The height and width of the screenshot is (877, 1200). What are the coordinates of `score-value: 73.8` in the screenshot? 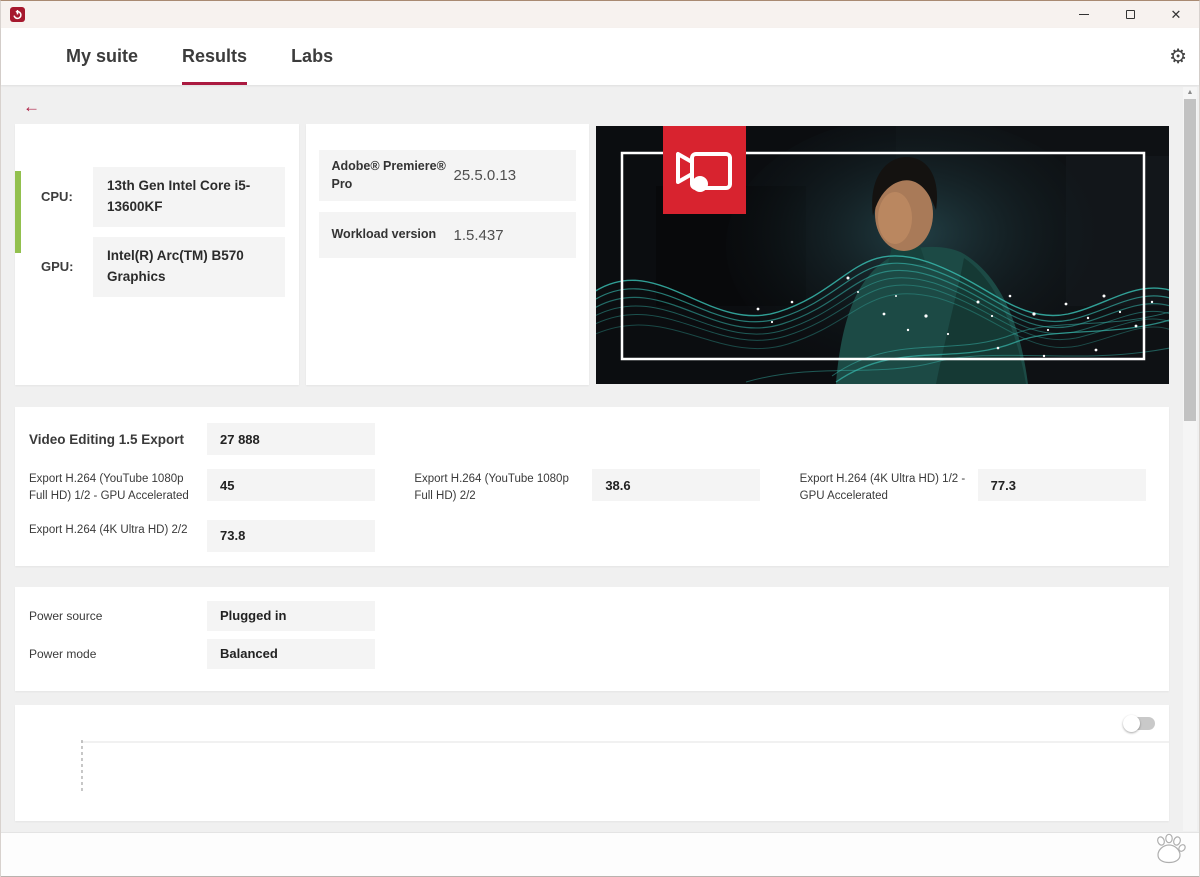 It's located at (291, 535).